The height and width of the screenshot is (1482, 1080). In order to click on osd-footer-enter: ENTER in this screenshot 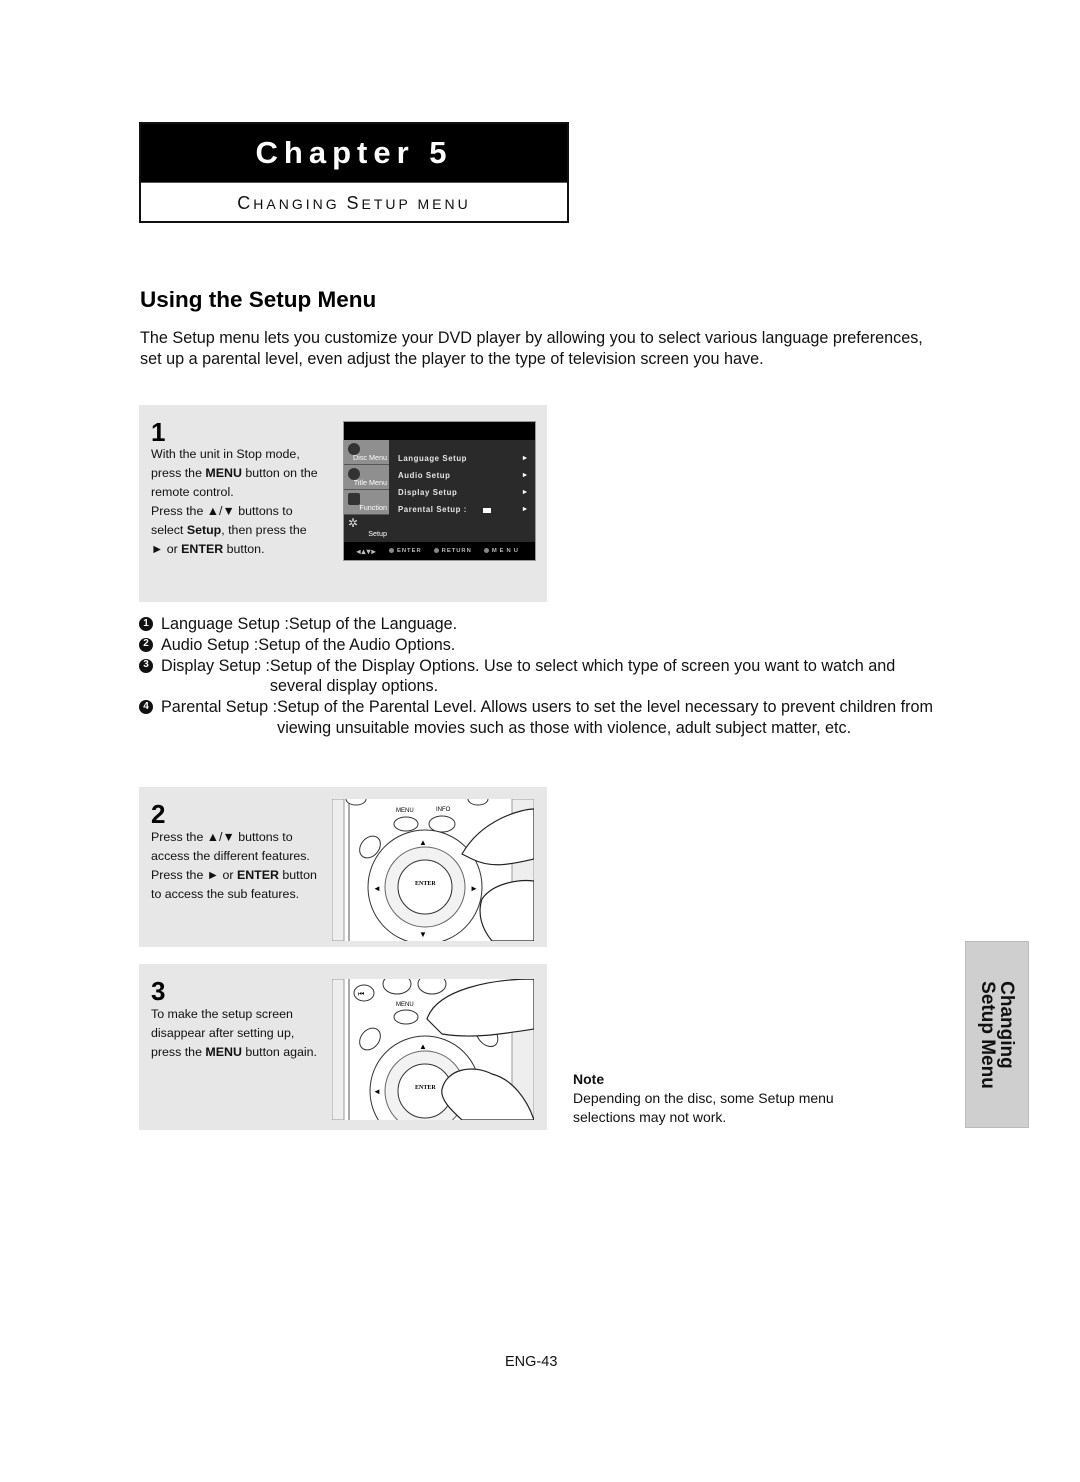, I will do `click(405, 551)`.